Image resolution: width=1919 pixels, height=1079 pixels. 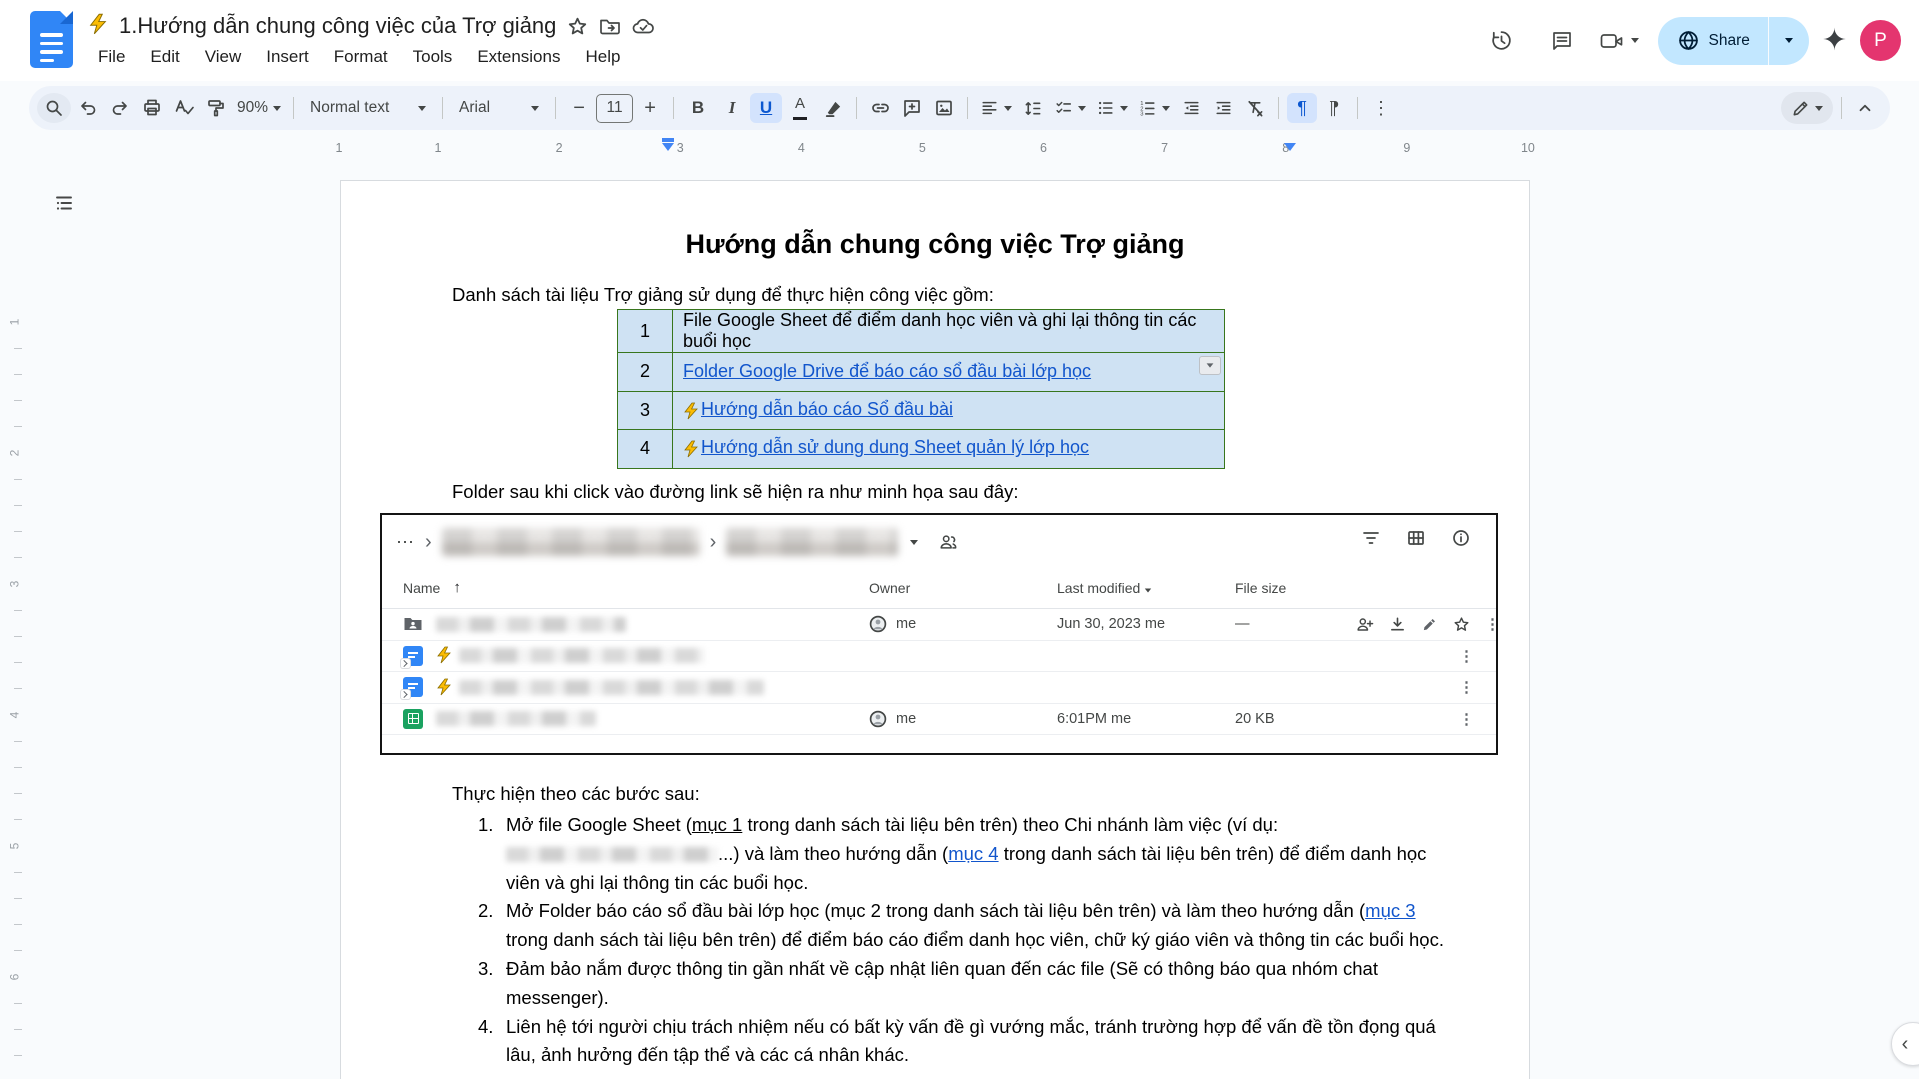 What do you see at coordinates (732, 108) in the screenshot?
I see `italic-icon: I` at bounding box center [732, 108].